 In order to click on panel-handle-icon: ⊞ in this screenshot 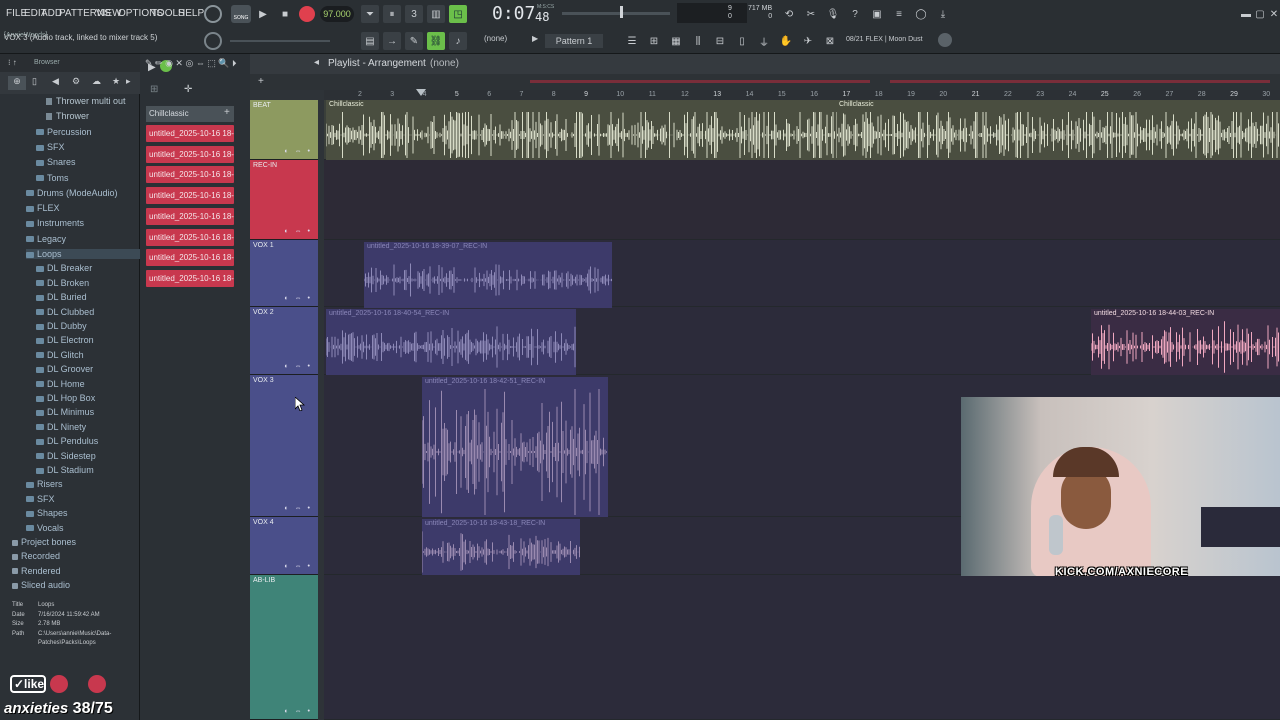, I will do `click(154, 89)`.